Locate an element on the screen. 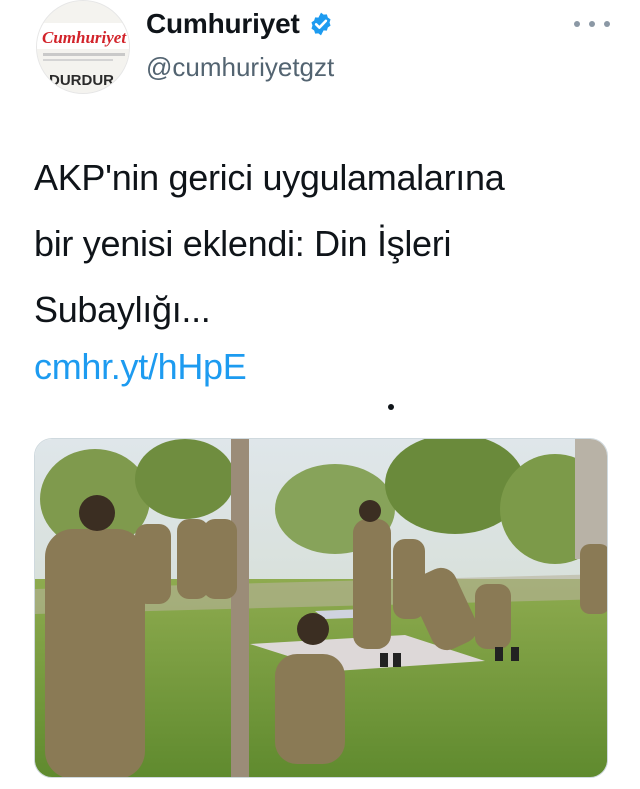  verified-badge-icon is located at coordinates (321, 24).